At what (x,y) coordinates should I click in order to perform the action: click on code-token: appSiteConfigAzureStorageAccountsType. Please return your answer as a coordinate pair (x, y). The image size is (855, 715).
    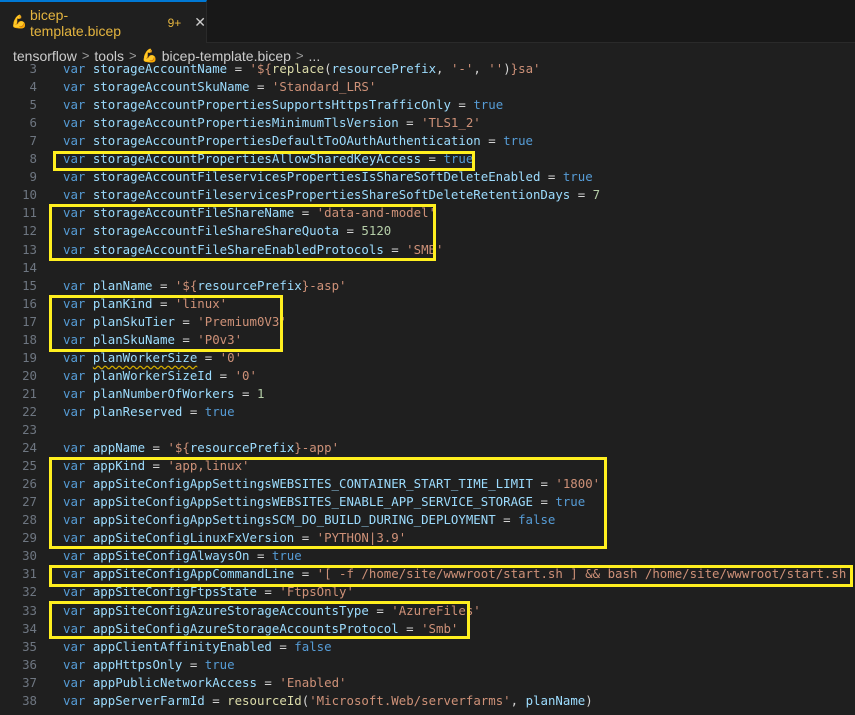
    Looking at the image, I should click on (230, 610).